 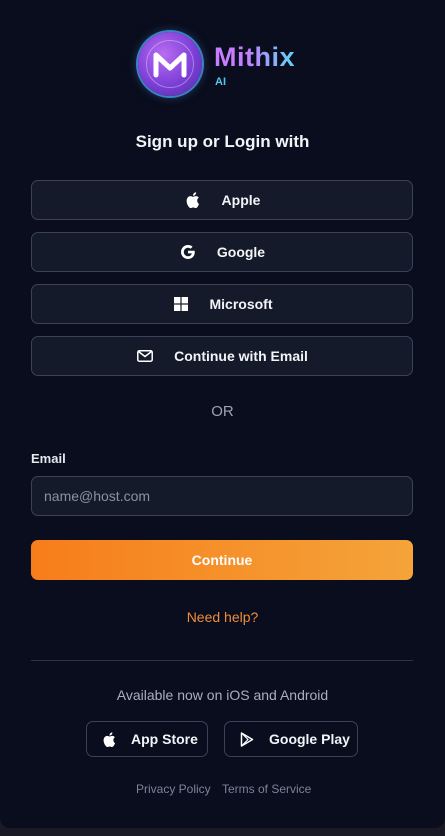 What do you see at coordinates (241, 252) in the screenshot?
I see `google-signin-label: Google` at bounding box center [241, 252].